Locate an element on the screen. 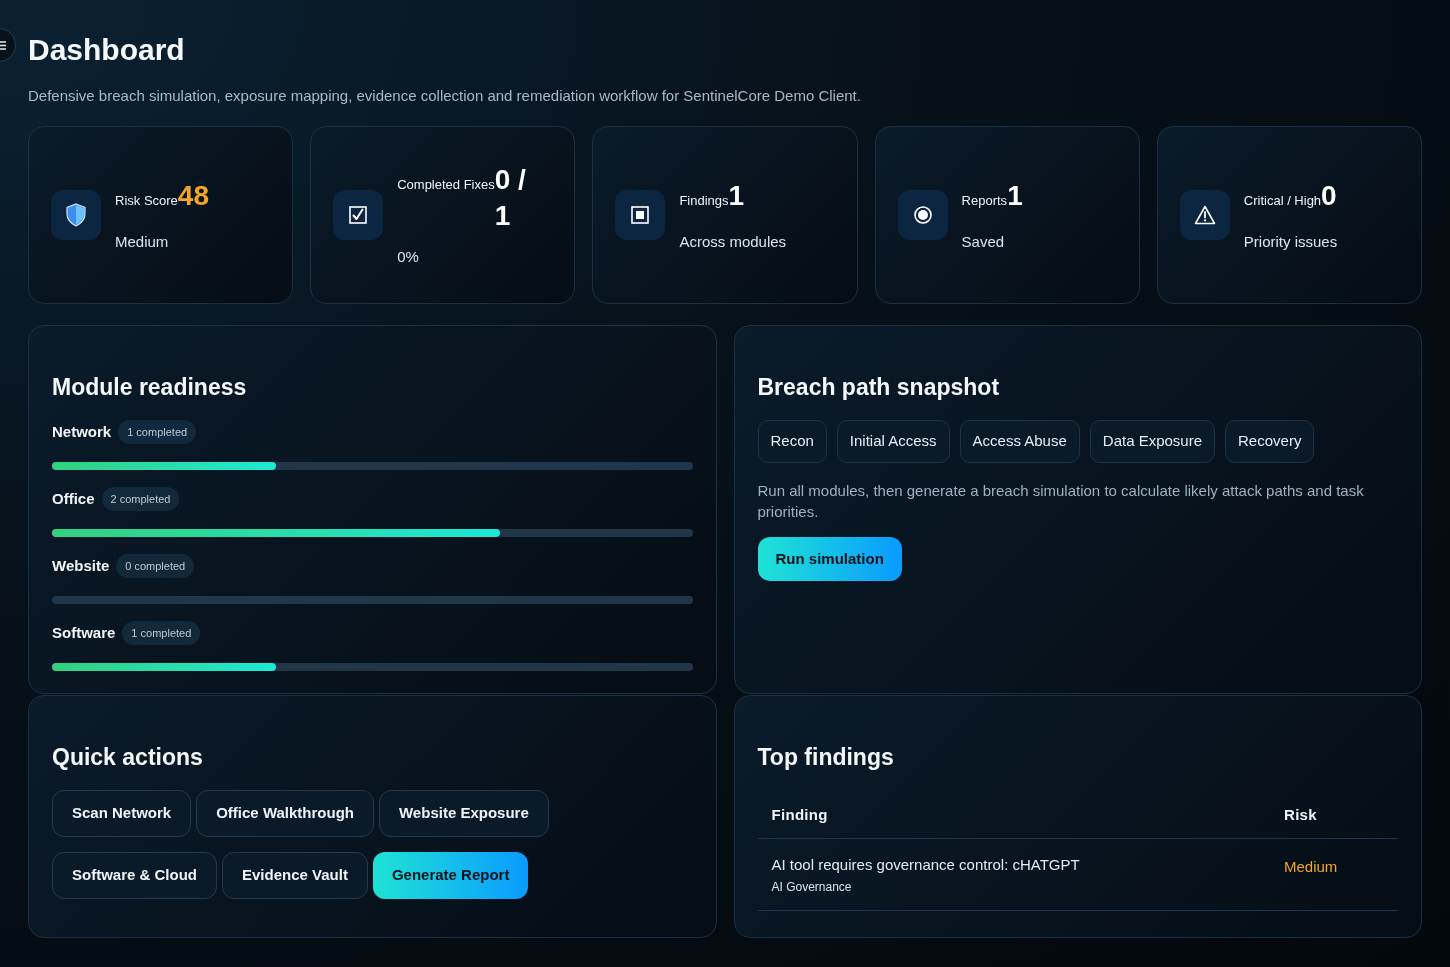  panel-heading: Top findings is located at coordinates (826, 757).